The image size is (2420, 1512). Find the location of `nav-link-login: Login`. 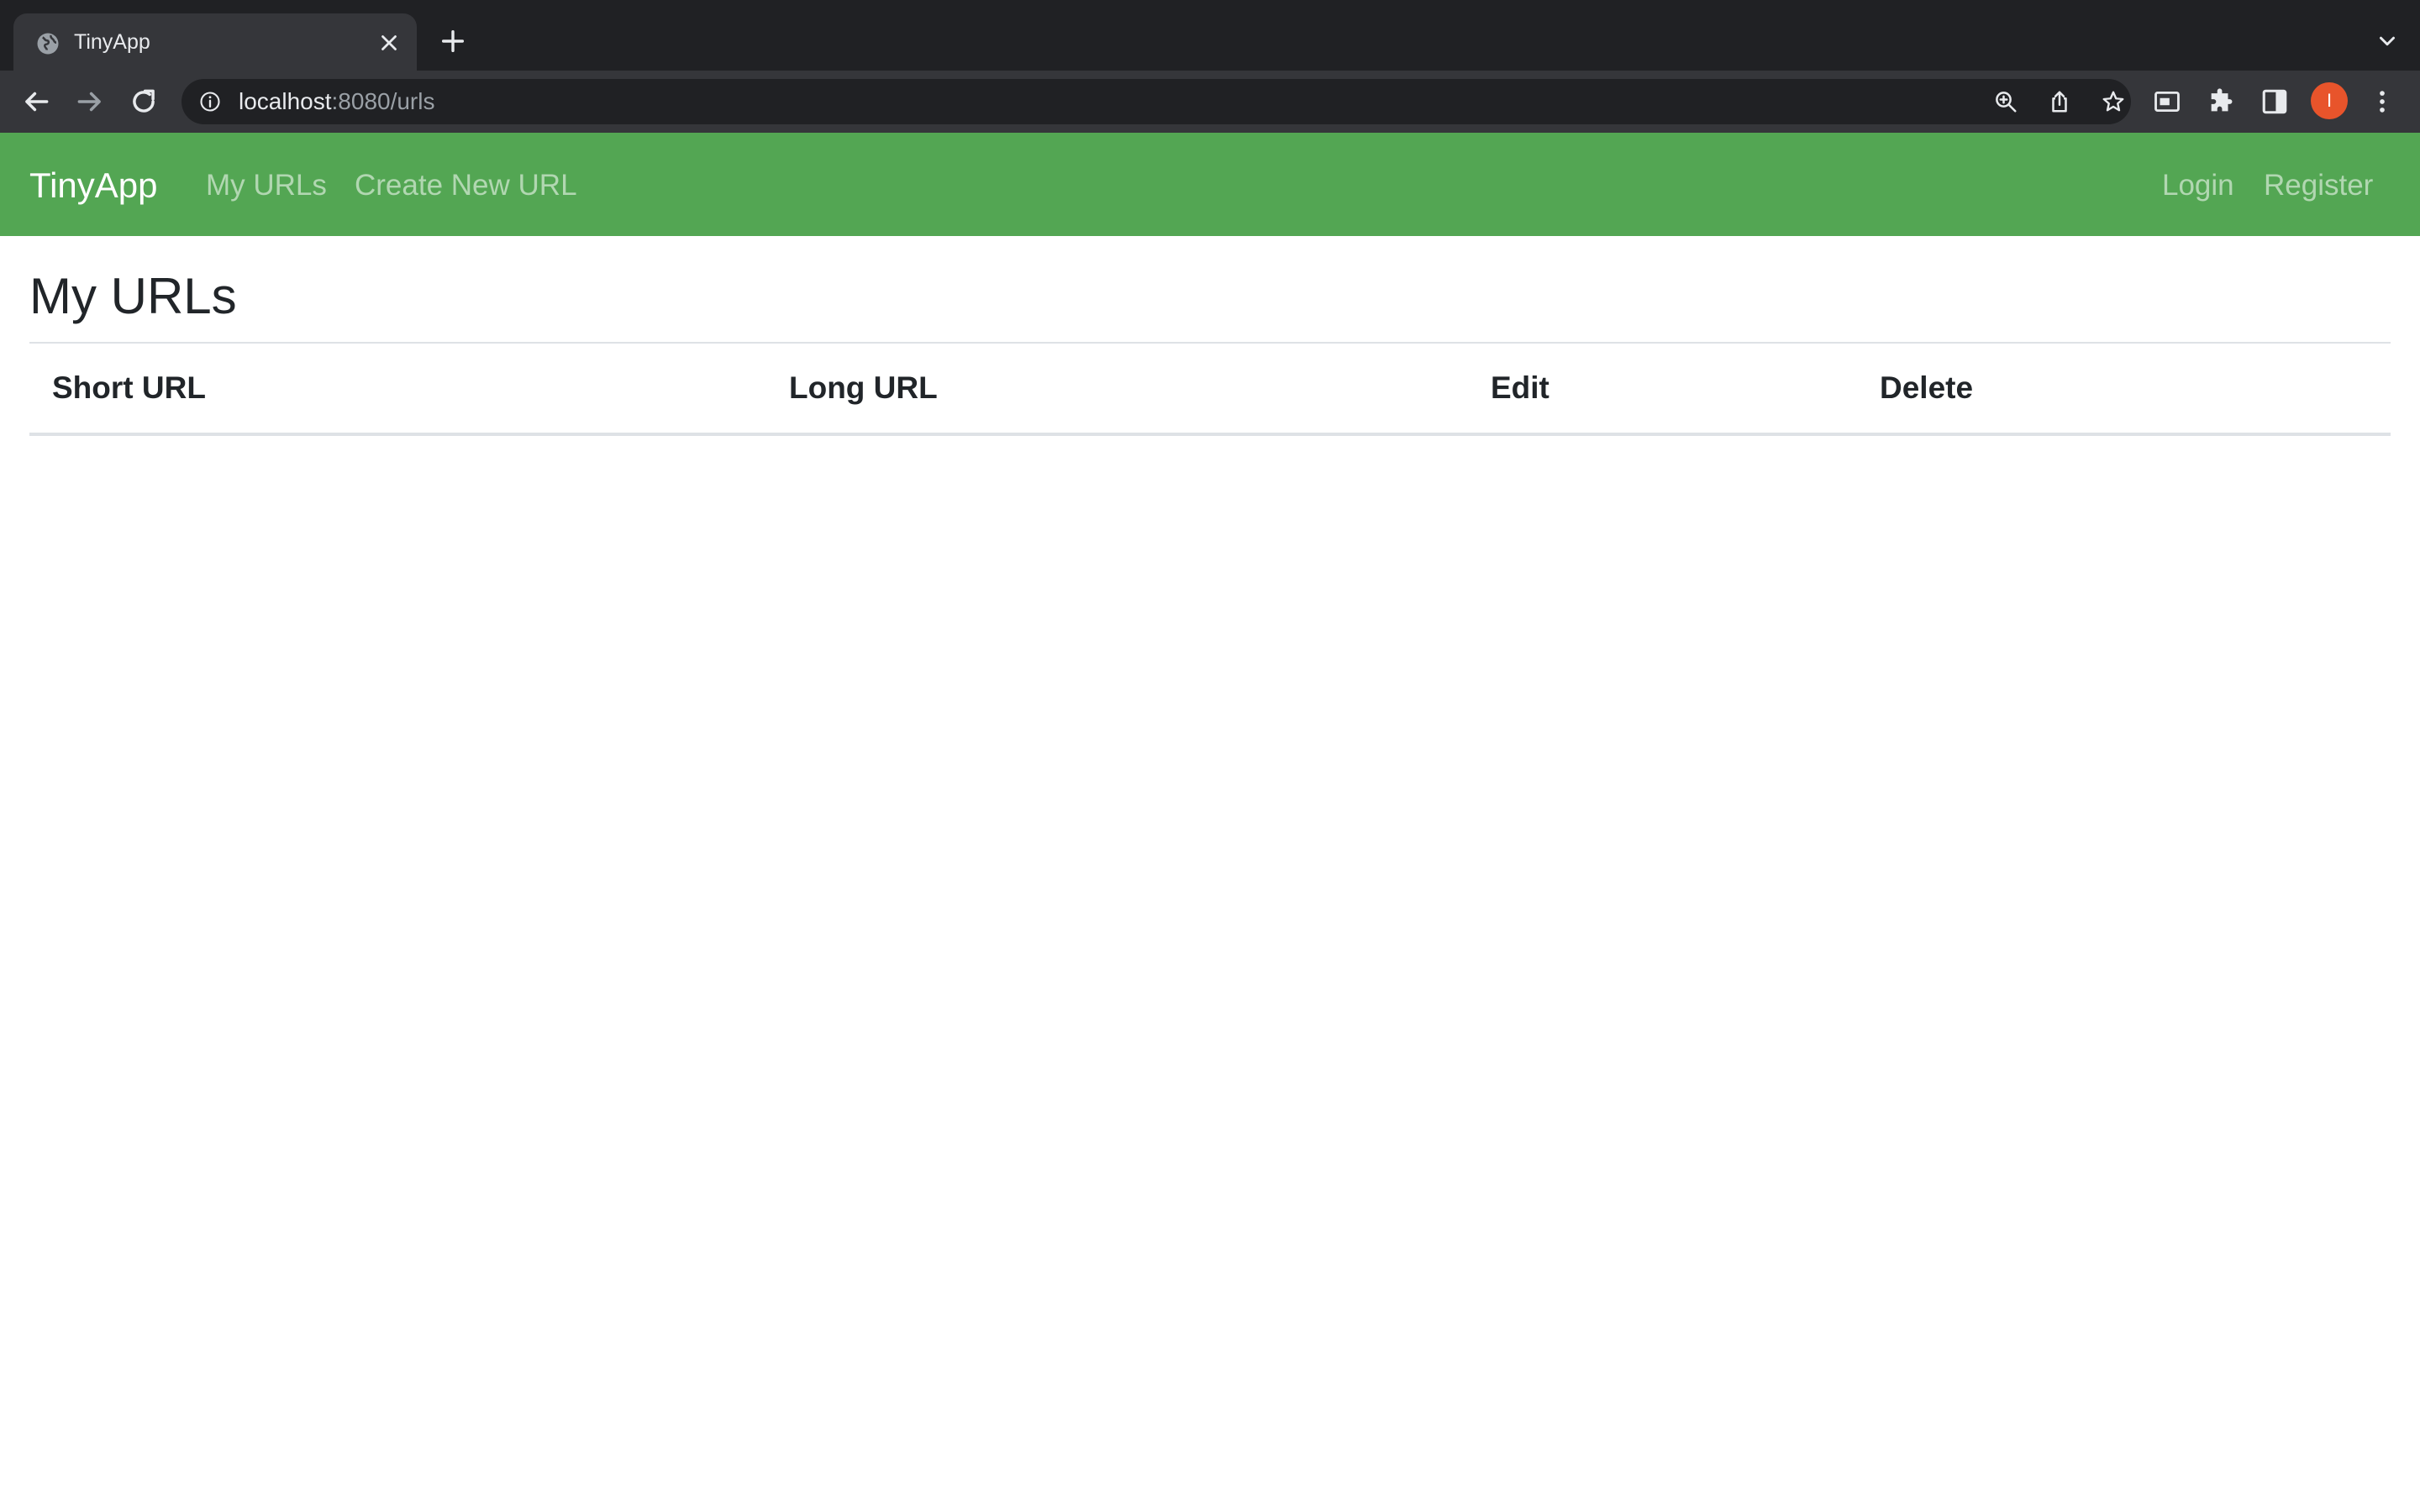

nav-link-login: Login is located at coordinates (2198, 185).